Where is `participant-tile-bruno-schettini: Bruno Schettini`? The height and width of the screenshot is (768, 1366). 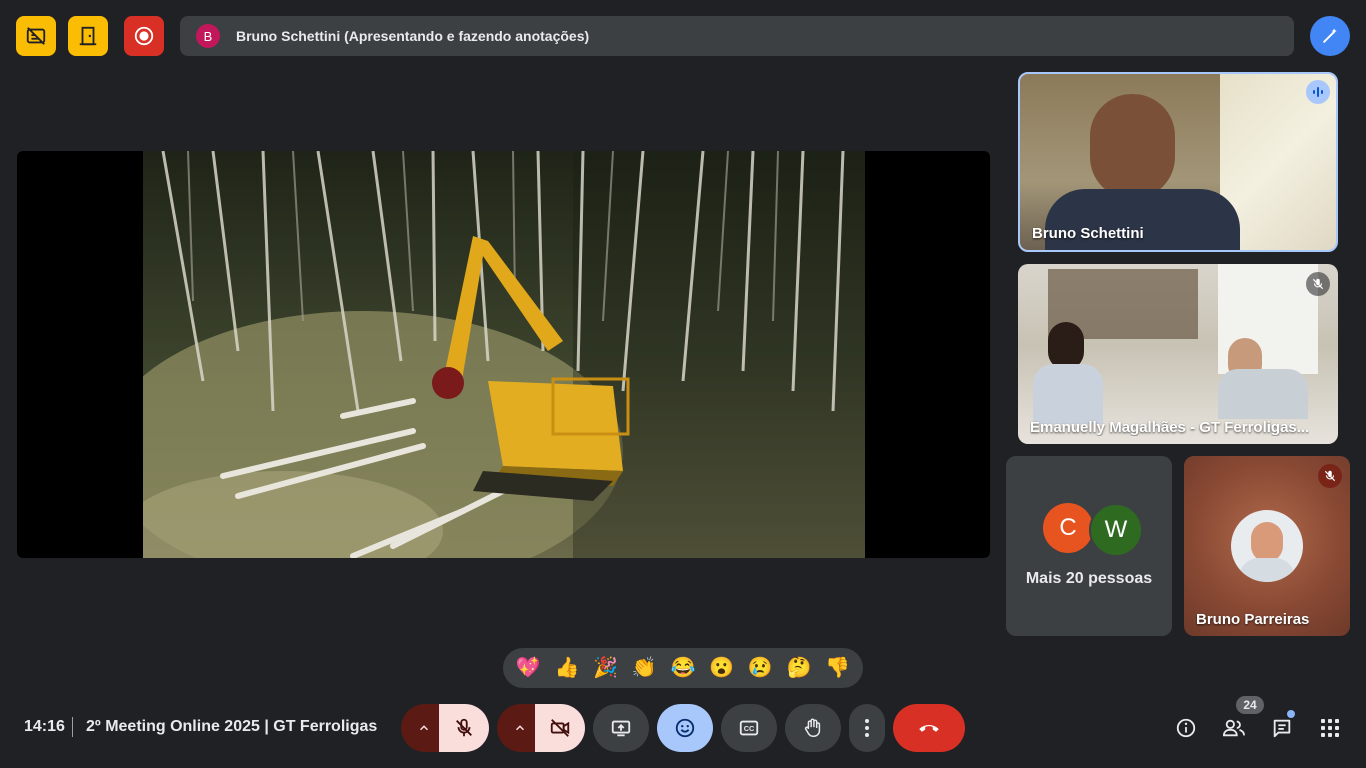 participant-tile-bruno-schettini: Bruno Schettini is located at coordinates (1178, 162).